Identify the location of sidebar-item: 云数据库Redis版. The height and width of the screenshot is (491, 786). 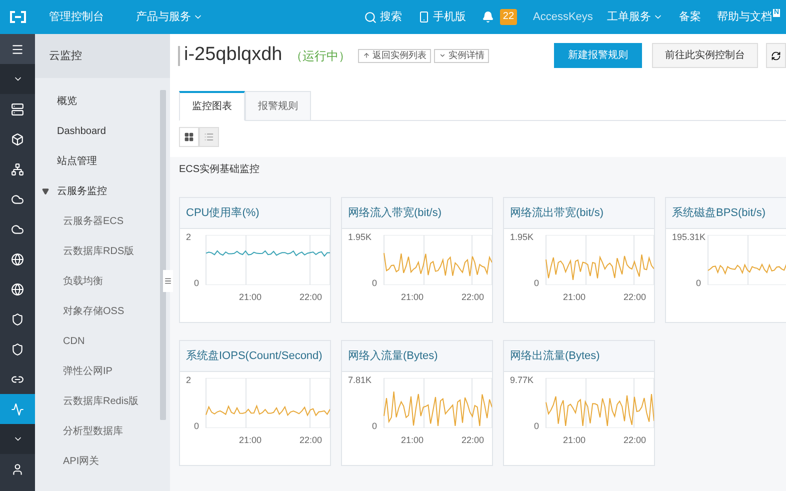
(102, 401).